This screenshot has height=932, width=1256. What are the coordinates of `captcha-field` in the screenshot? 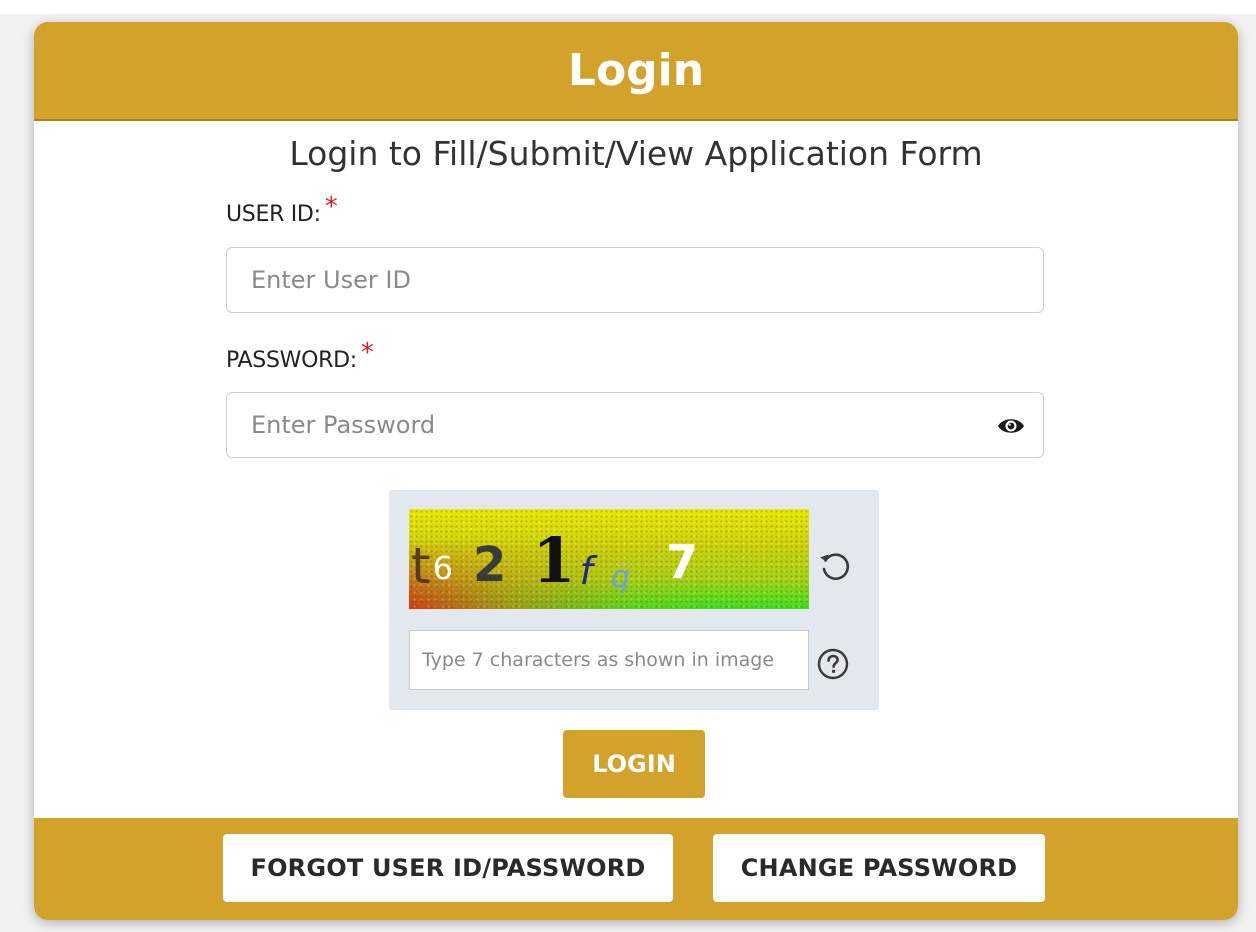 It's located at (609, 660).